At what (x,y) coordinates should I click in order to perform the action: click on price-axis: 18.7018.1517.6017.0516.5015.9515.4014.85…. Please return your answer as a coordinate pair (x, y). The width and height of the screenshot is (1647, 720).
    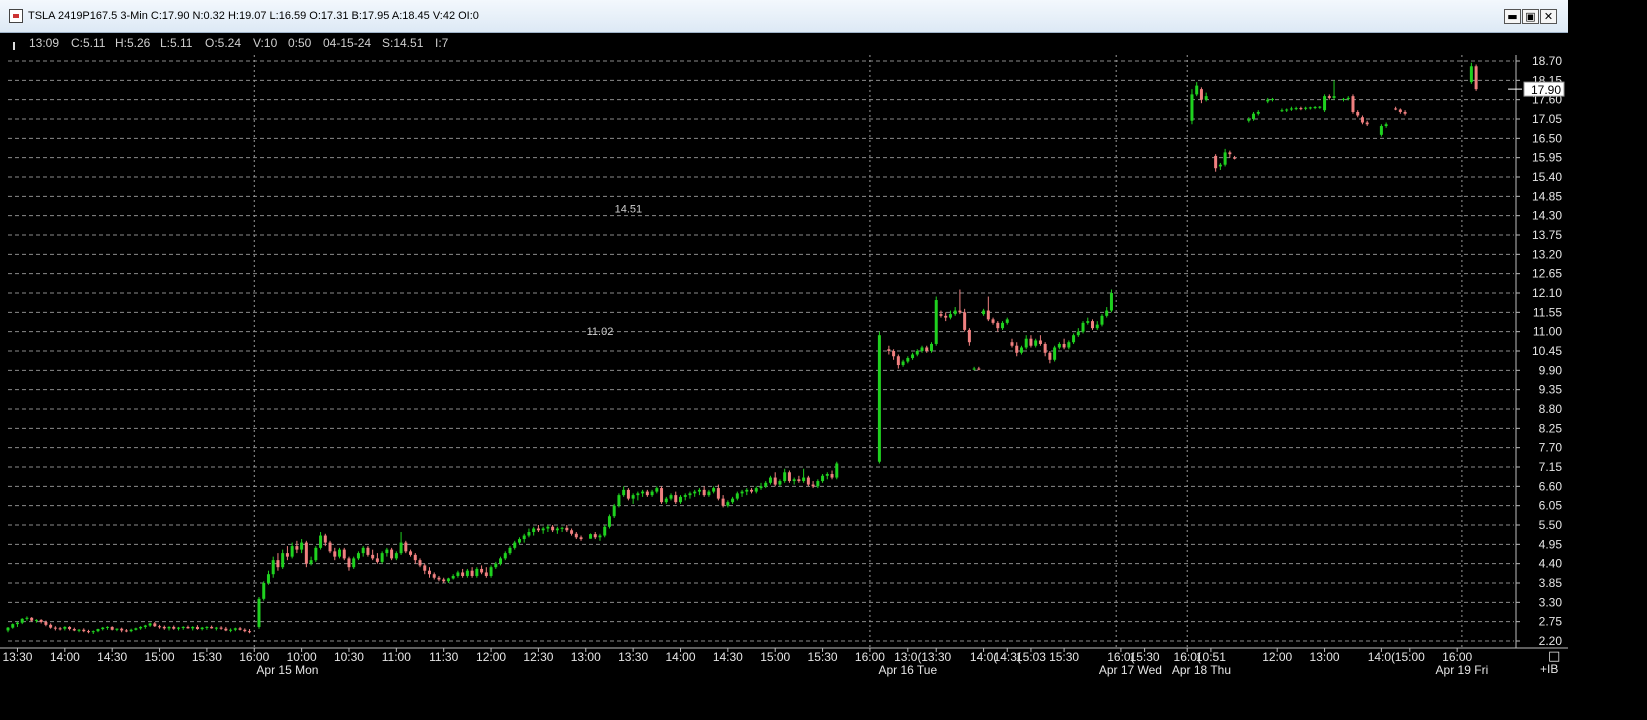
    Looking at the image, I should click on (1536, 351).